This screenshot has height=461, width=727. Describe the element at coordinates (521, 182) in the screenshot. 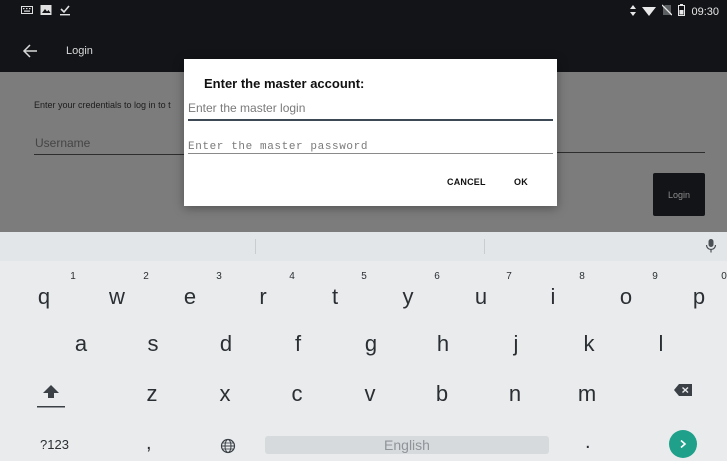

I see `ok-button: OK` at that location.